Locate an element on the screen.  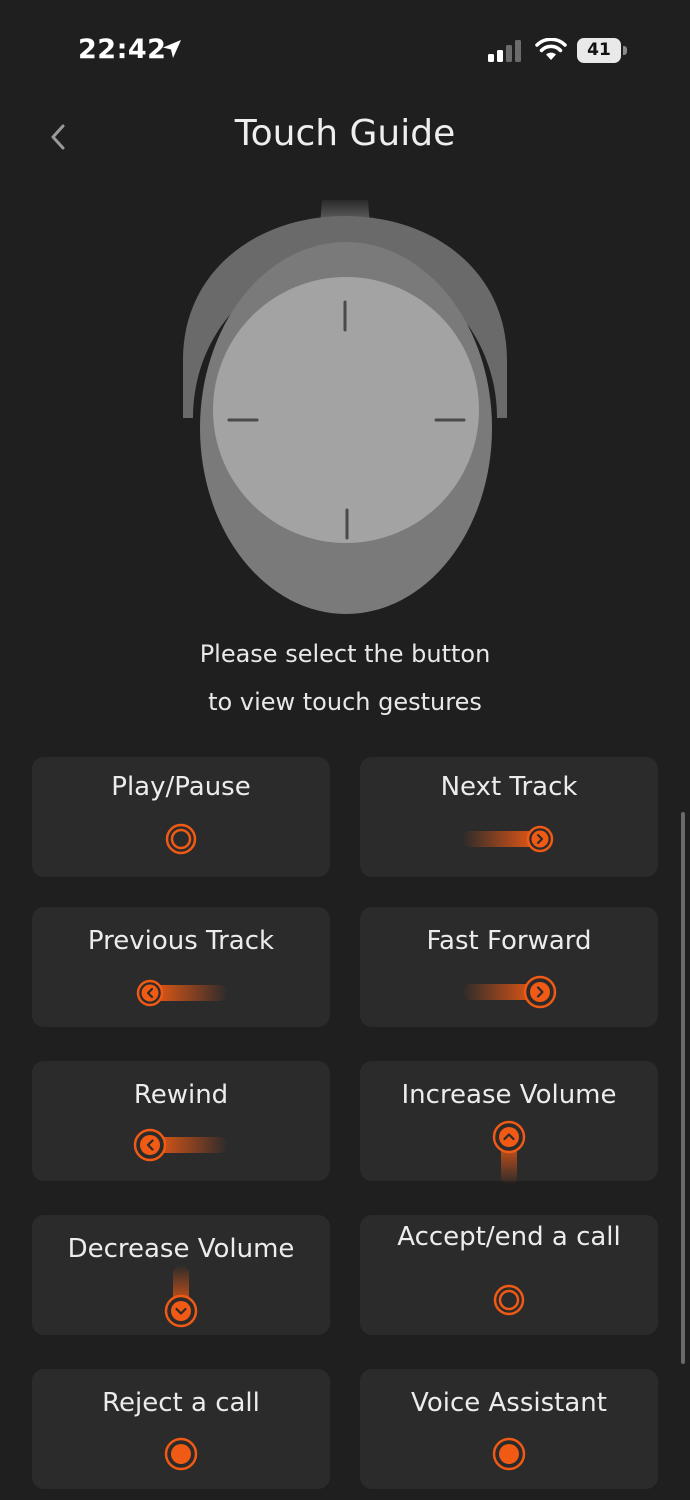
gesture-card-decrease-volume: Decrease Volume is located at coordinates (181, 1275).